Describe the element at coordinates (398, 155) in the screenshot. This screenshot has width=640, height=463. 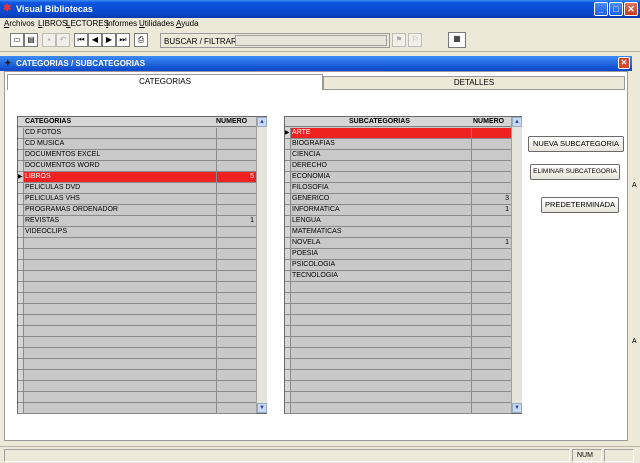
I see `table-row: CIENCIA` at that location.